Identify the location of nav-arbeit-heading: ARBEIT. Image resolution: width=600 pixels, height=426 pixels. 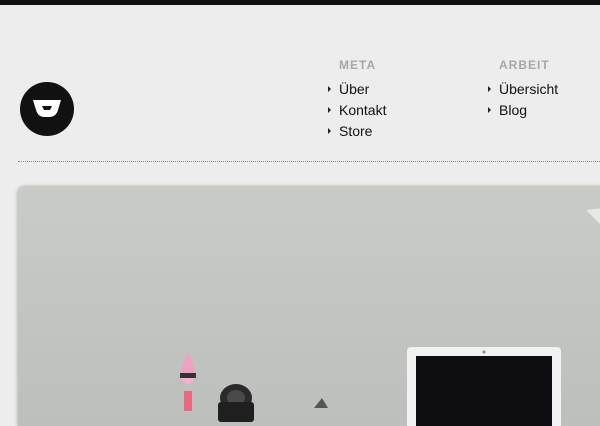
(524, 65).